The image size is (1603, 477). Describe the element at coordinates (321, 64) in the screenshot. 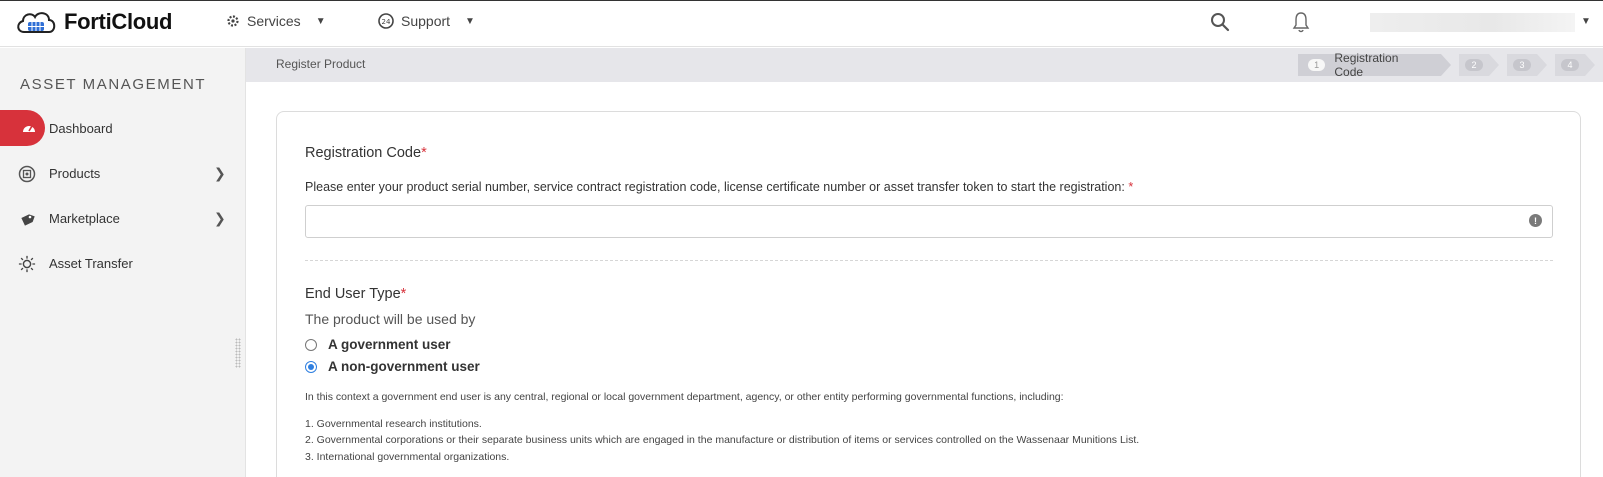

I see `breadcrumb: Register Product` at that location.